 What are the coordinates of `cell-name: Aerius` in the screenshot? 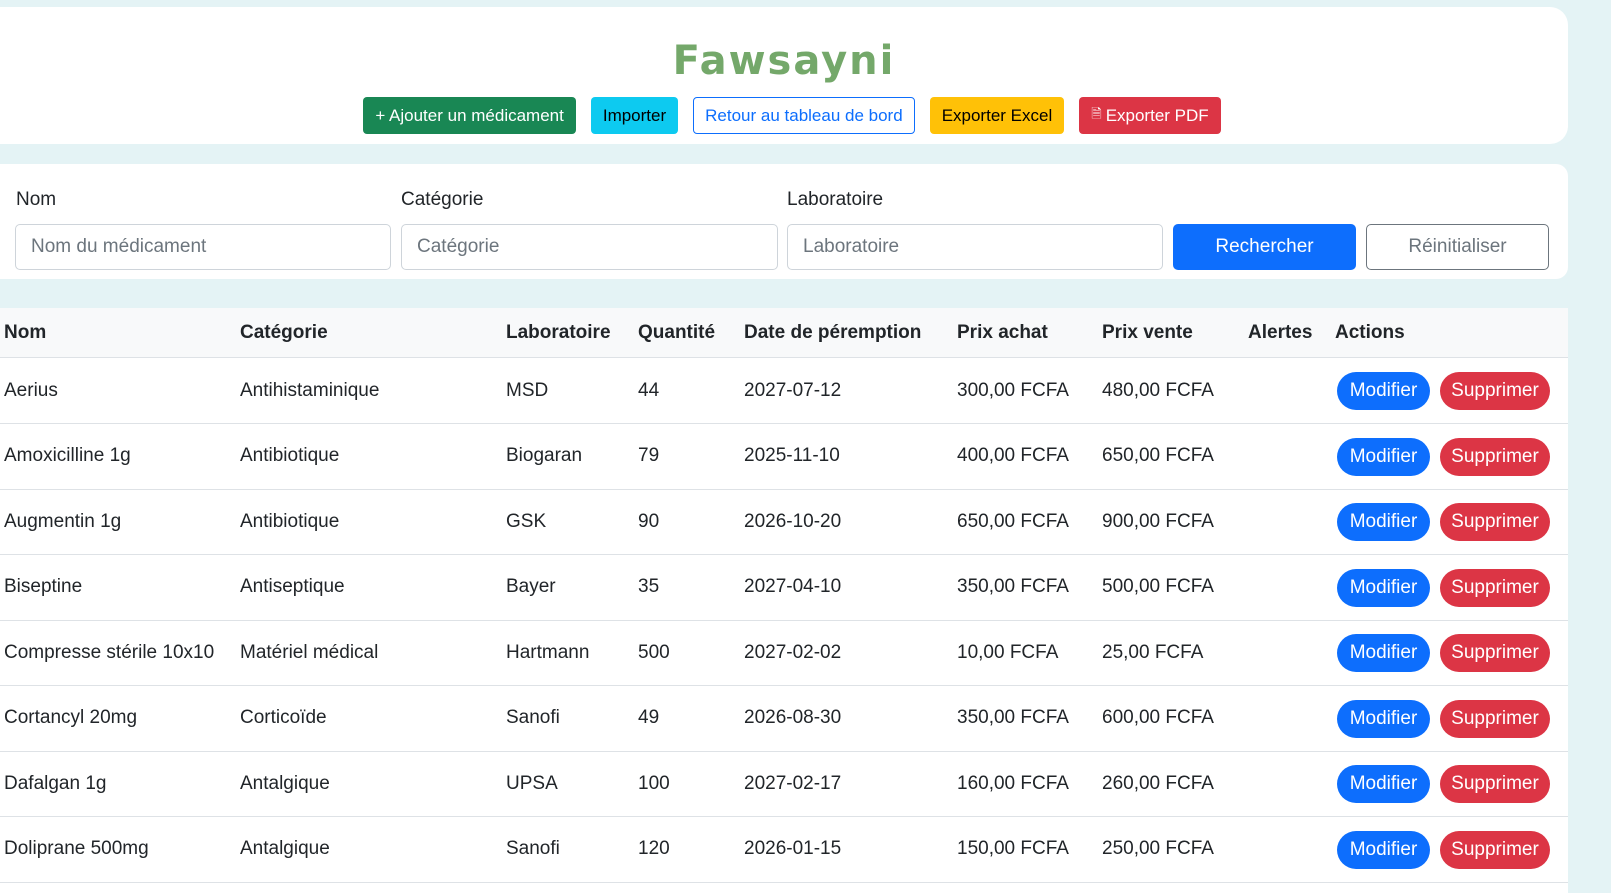 It's located at (31, 390).